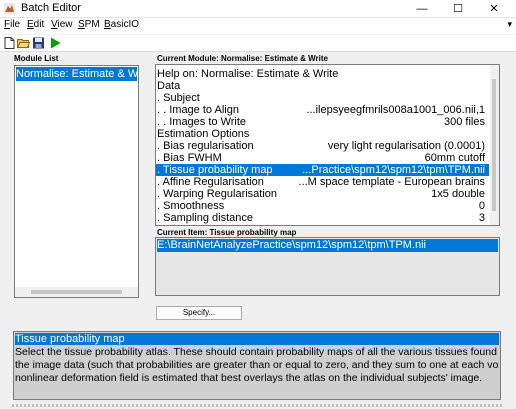  Describe the element at coordinates (38, 43) in the screenshot. I see `save-icon` at that location.